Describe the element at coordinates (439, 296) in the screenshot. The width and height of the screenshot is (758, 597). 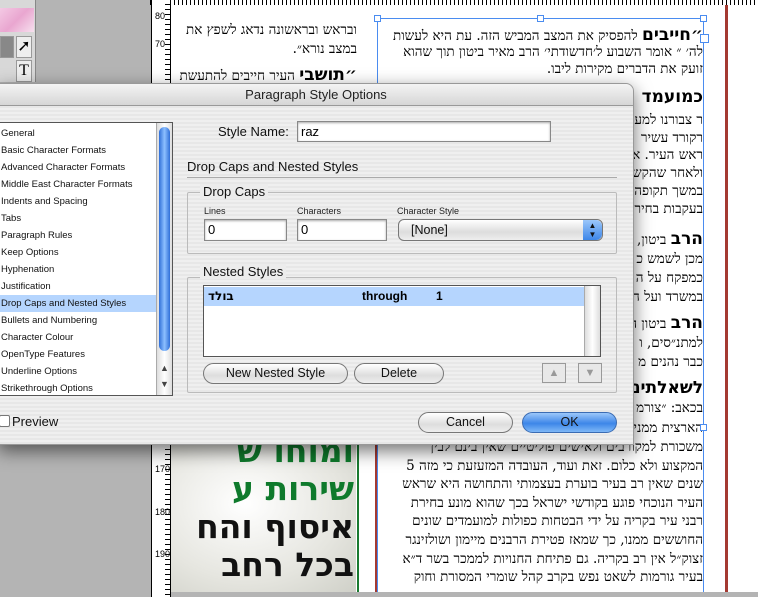
I see `nested-style-count: 1` at that location.